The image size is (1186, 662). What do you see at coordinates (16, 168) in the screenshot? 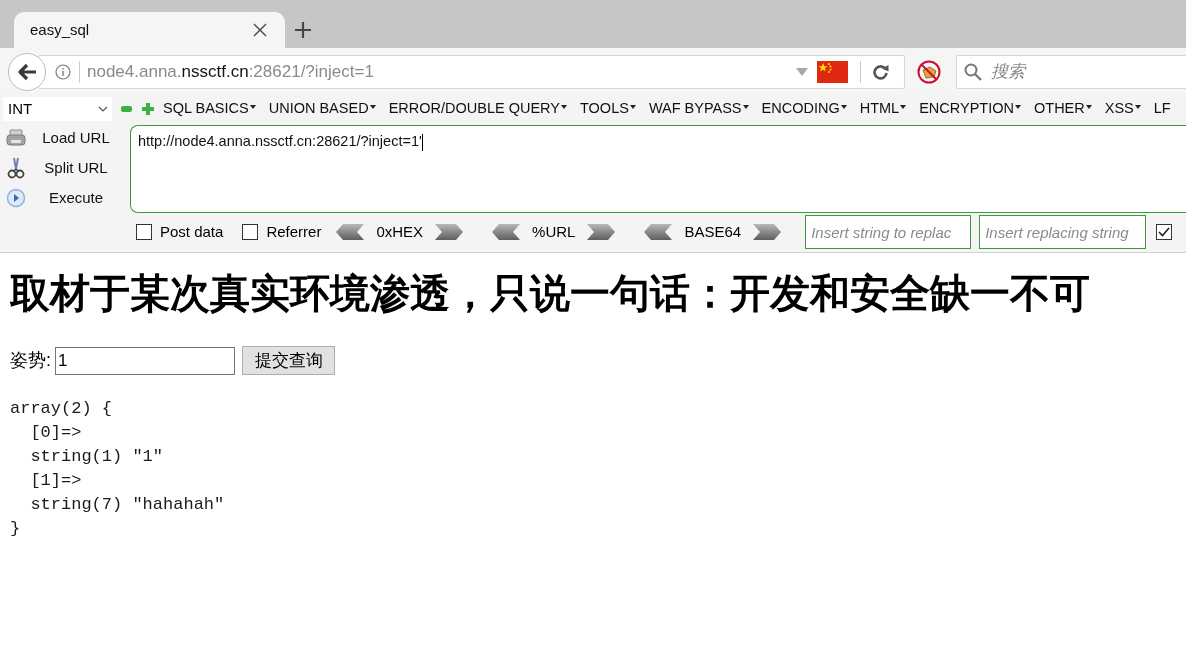
I see `scissors-icon` at bounding box center [16, 168].